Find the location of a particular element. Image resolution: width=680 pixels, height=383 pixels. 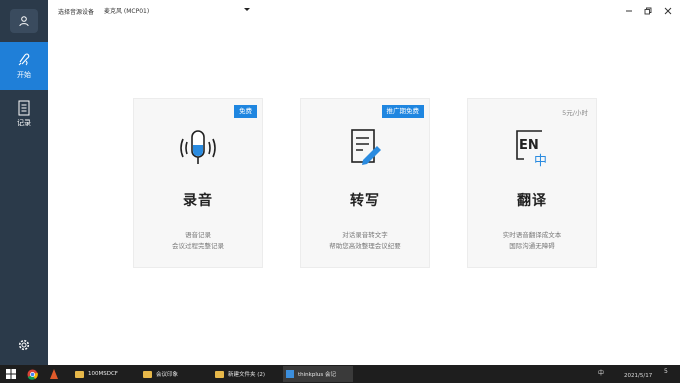

microphone-icon is located at coordinates (198, 147).